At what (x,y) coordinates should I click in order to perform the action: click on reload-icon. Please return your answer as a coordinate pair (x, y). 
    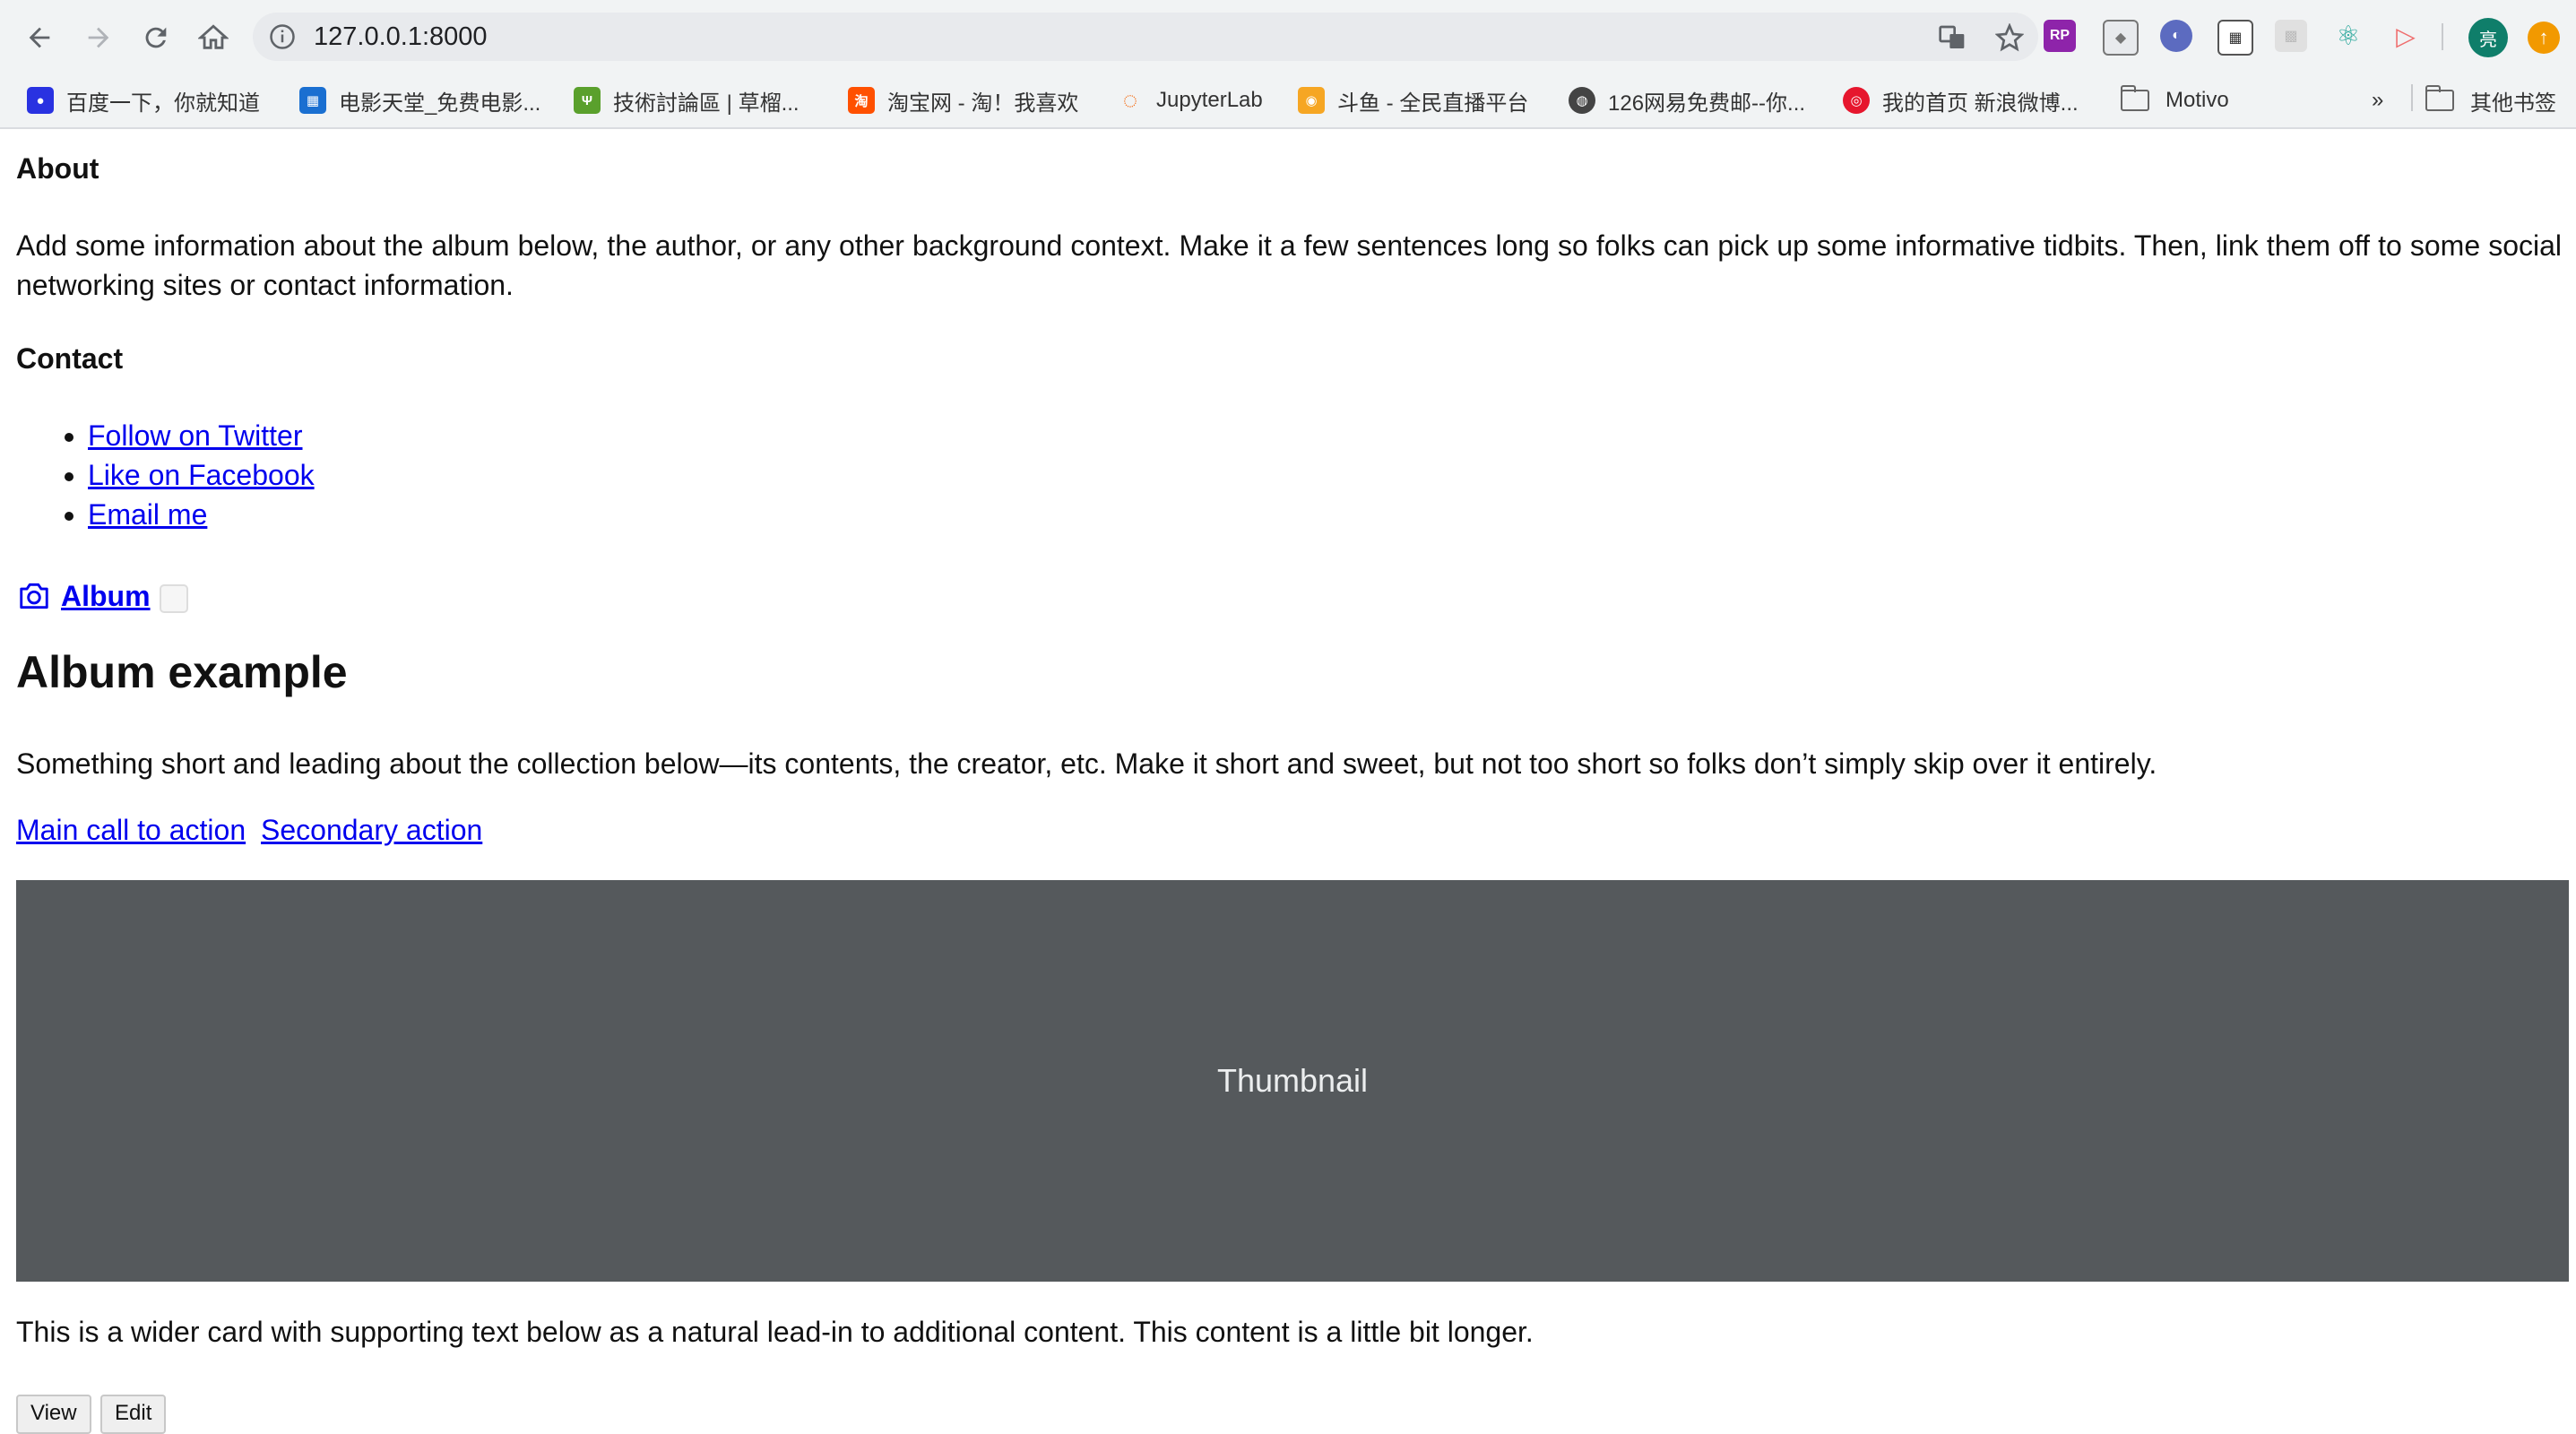
    Looking at the image, I should click on (156, 37).